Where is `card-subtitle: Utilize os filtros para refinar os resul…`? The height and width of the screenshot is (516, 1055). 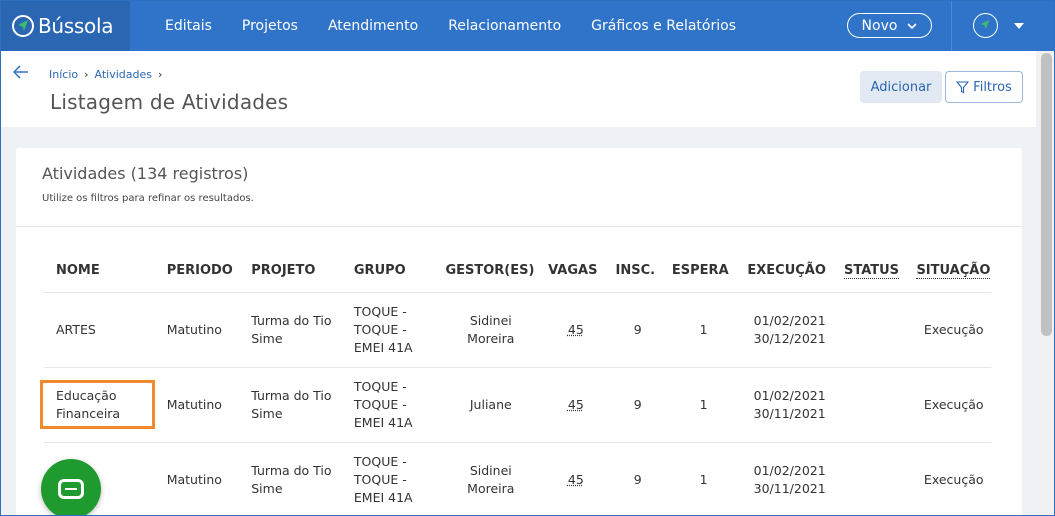
card-subtitle: Utilize os filtros para refinar os resul… is located at coordinates (148, 198).